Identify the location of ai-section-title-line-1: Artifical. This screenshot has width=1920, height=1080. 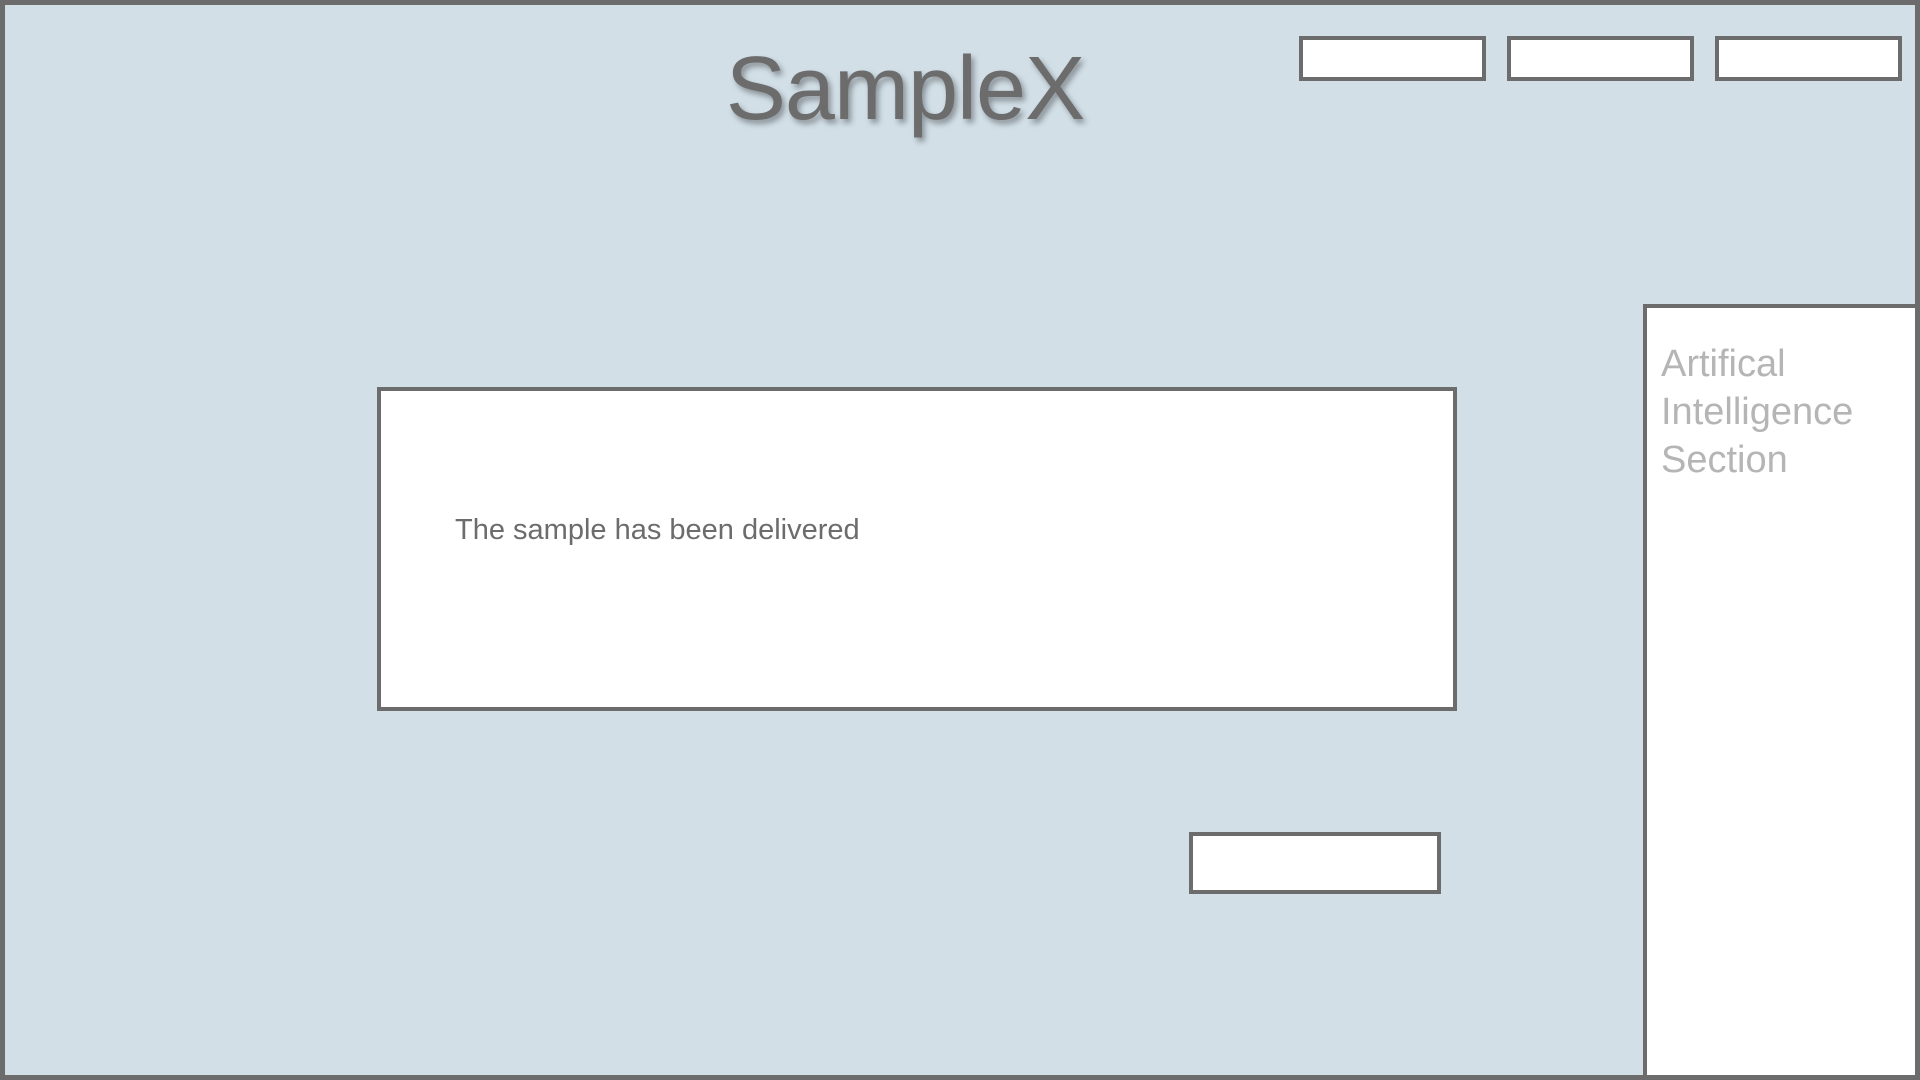
(1723, 364).